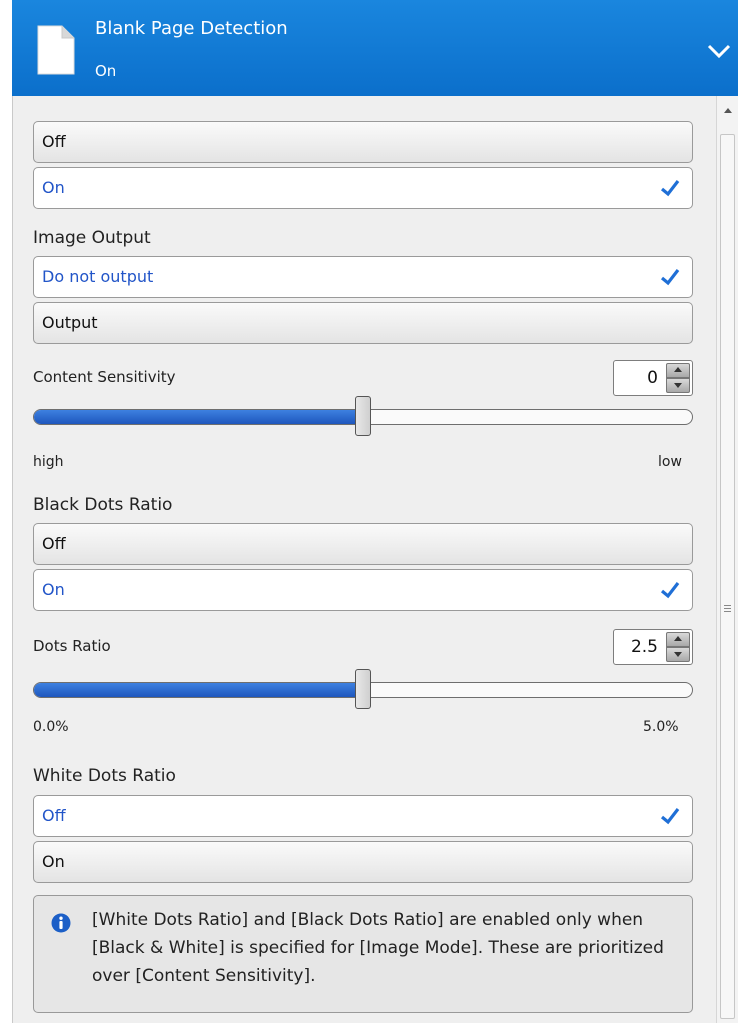 The image size is (738, 1023). Describe the element at coordinates (363, 862) in the screenshot. I see `white-dots-on-option: On` at that location.